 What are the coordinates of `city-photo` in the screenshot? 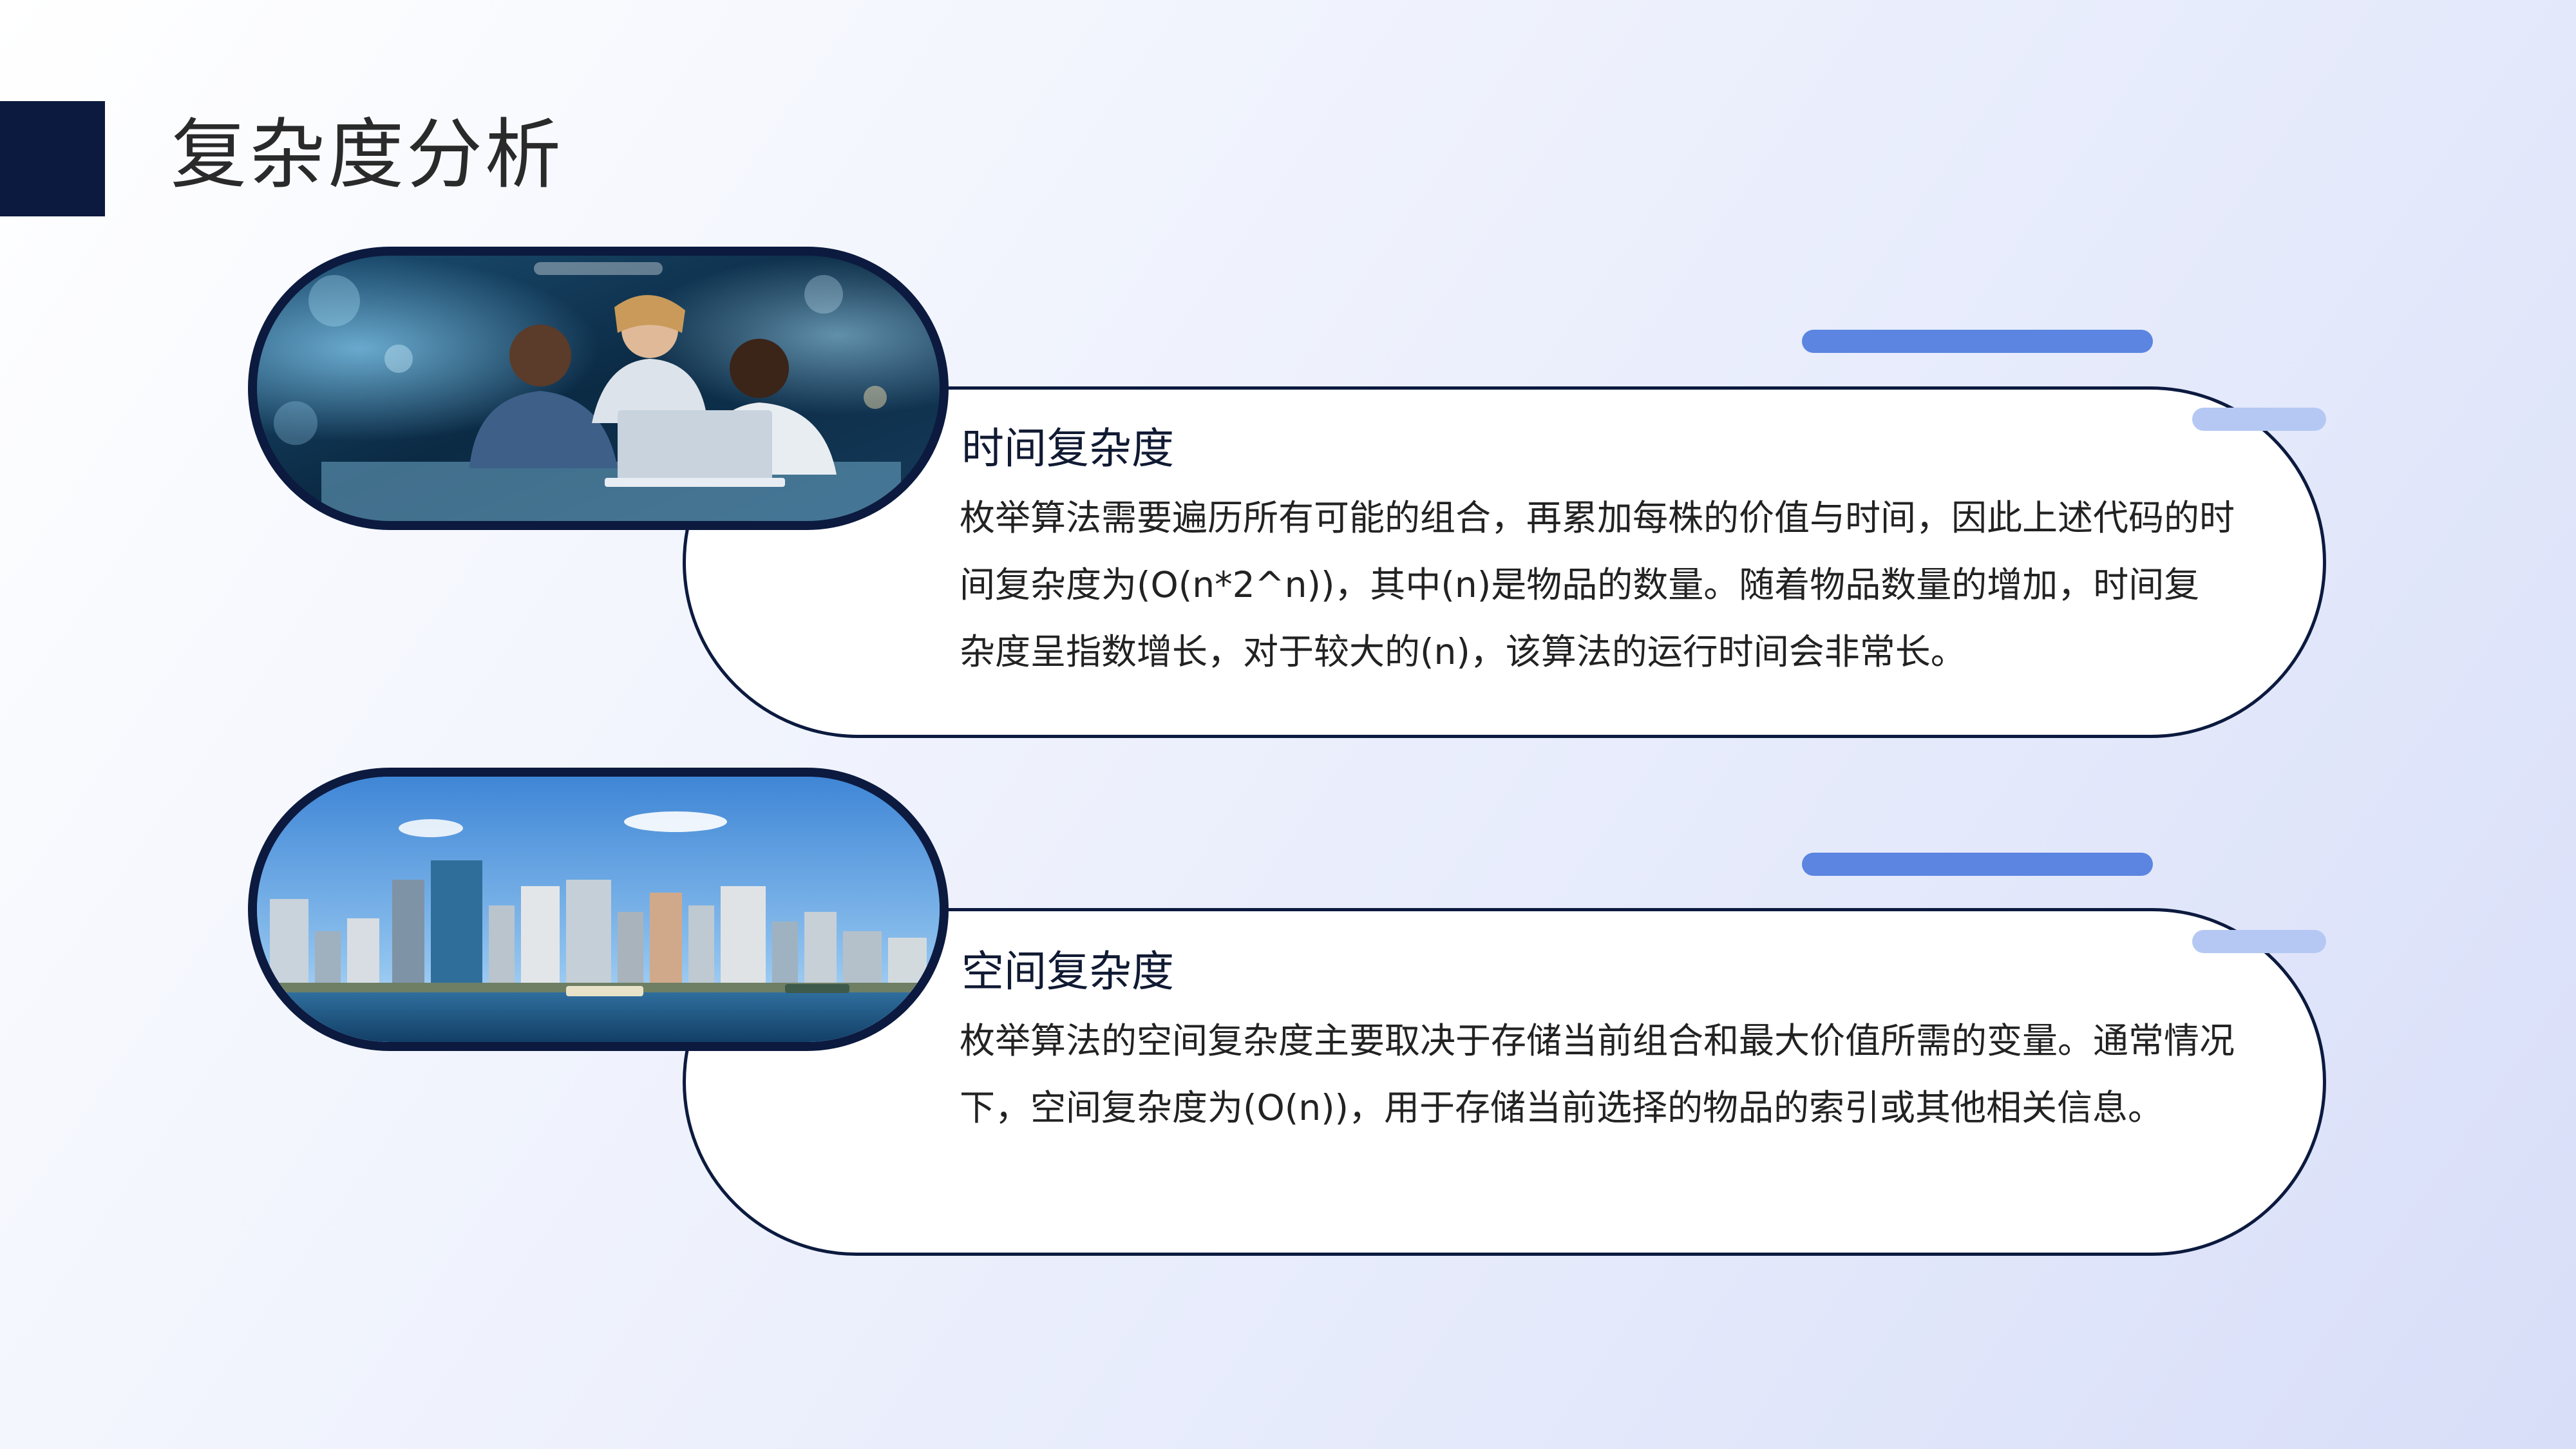 It's located at (598, 910).